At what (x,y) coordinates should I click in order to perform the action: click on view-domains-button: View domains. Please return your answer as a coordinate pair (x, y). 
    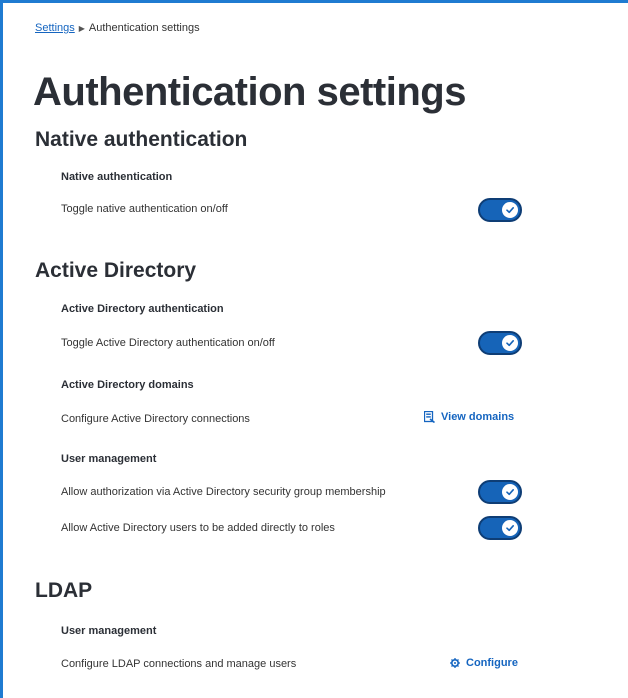
    Looking at the image, I should click on (469, 417).